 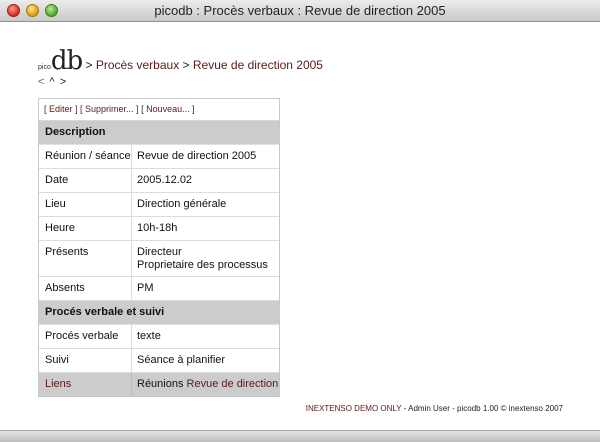 What do you see at coordinates (85, 258) in the screenshot?
I see `field-label: Présents` at bounding box center [85, 258].